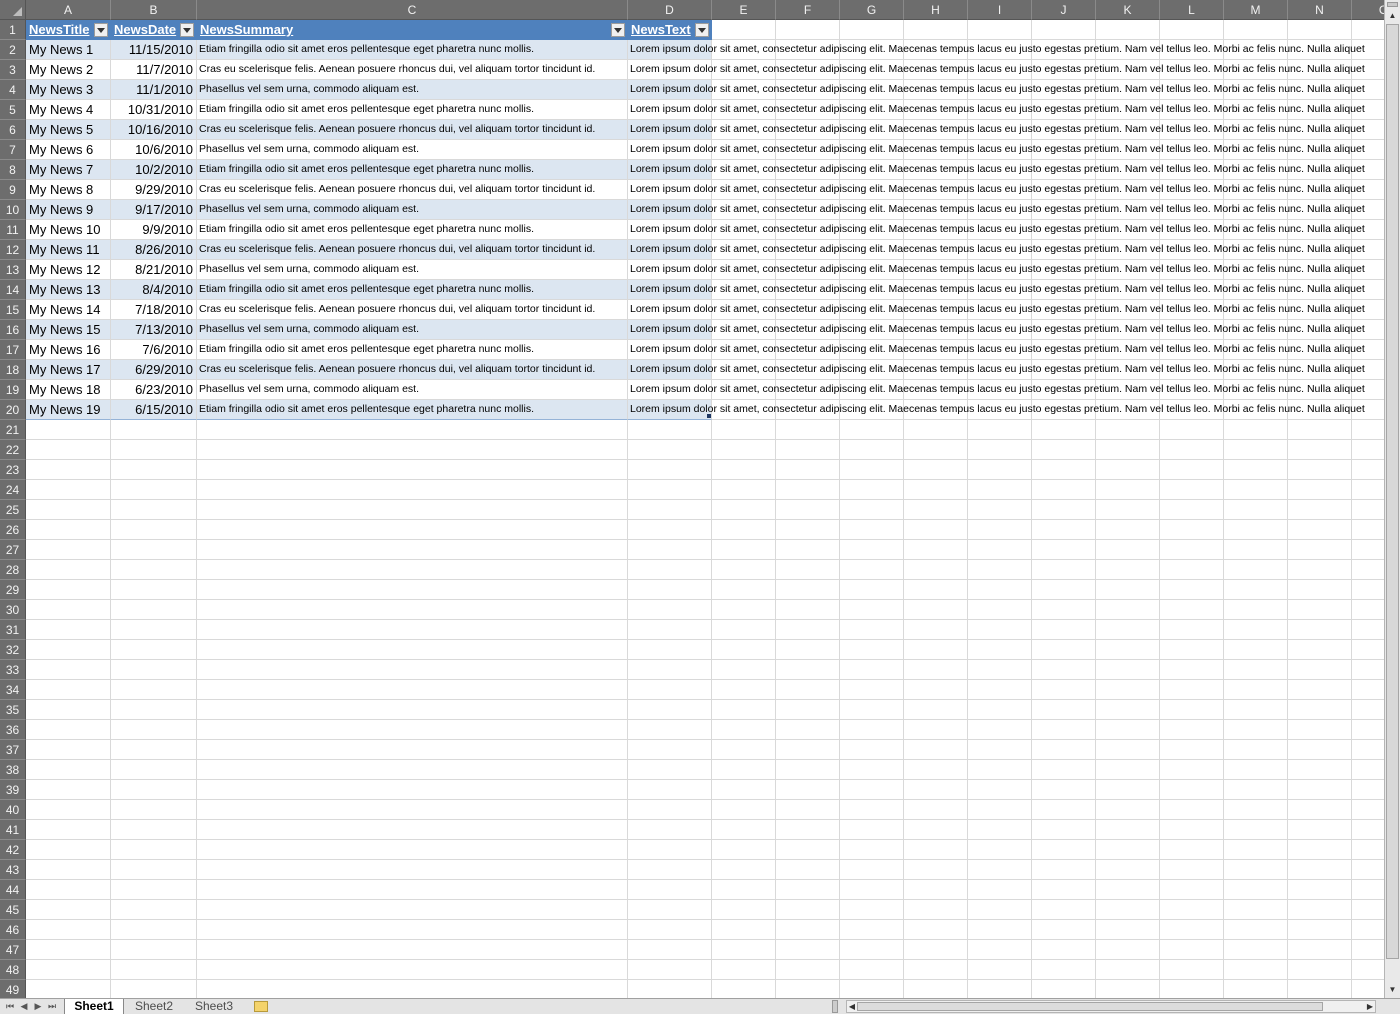 The height and width of the screenshot is (1014, 1400). Describe the element at coordinates (1392, 4) in the screenshot. I see `vertical-split-handle` at that location.